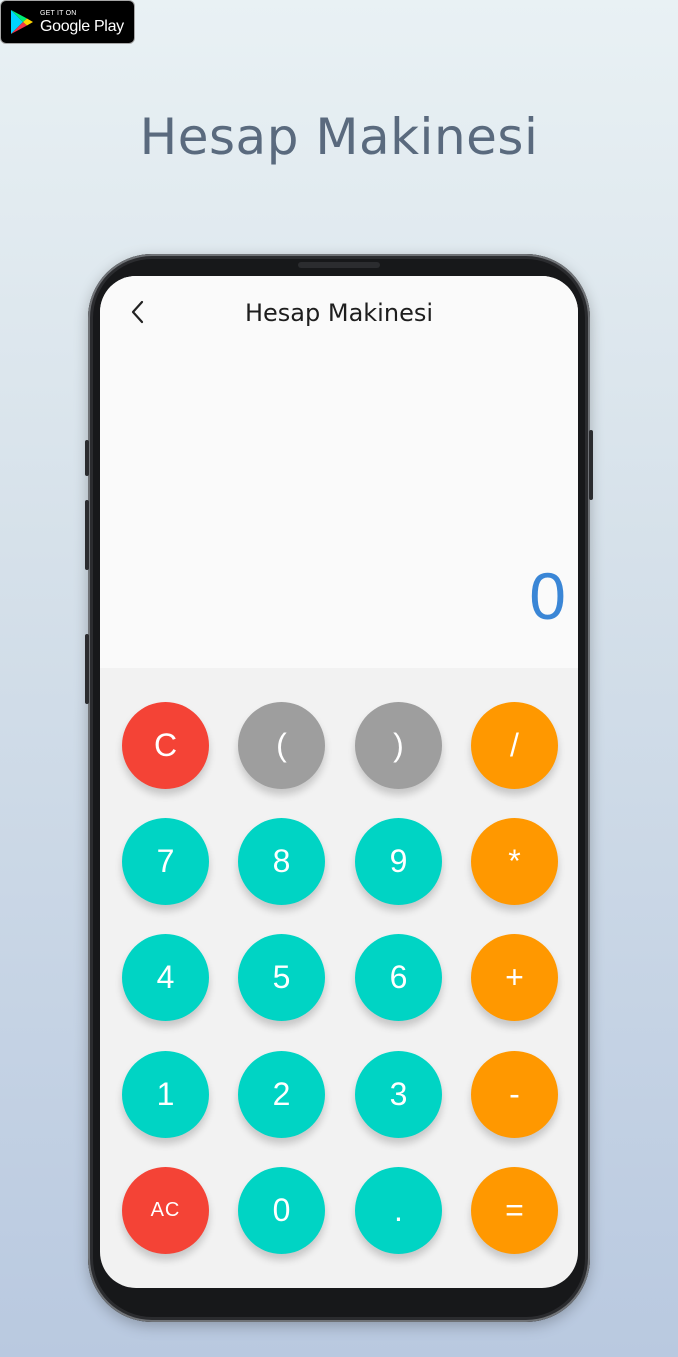  Describe the element at coordinates (547, 596) in the screenshot. I see `display-value: 0` at that location.